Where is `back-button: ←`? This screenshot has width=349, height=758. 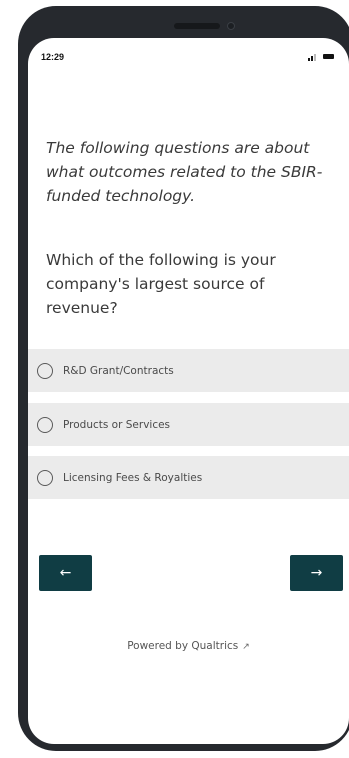 back-button: ← is located at coordinates (65, 573).